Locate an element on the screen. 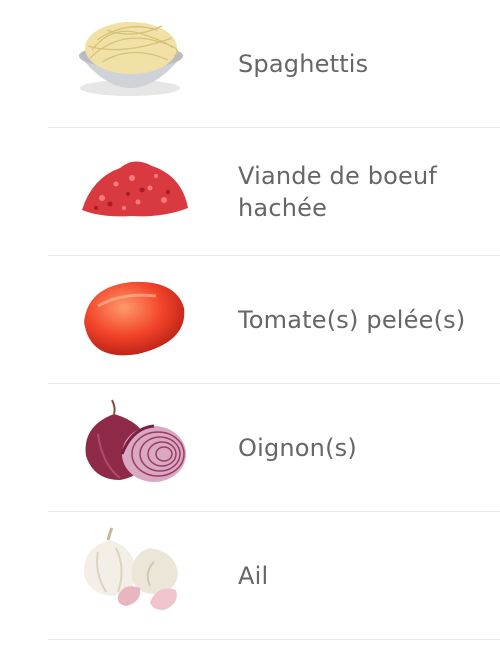 The width and height of the screenshot is (500, 647). ingredient-name: Spaghettis is located at coordinates (303, 63).